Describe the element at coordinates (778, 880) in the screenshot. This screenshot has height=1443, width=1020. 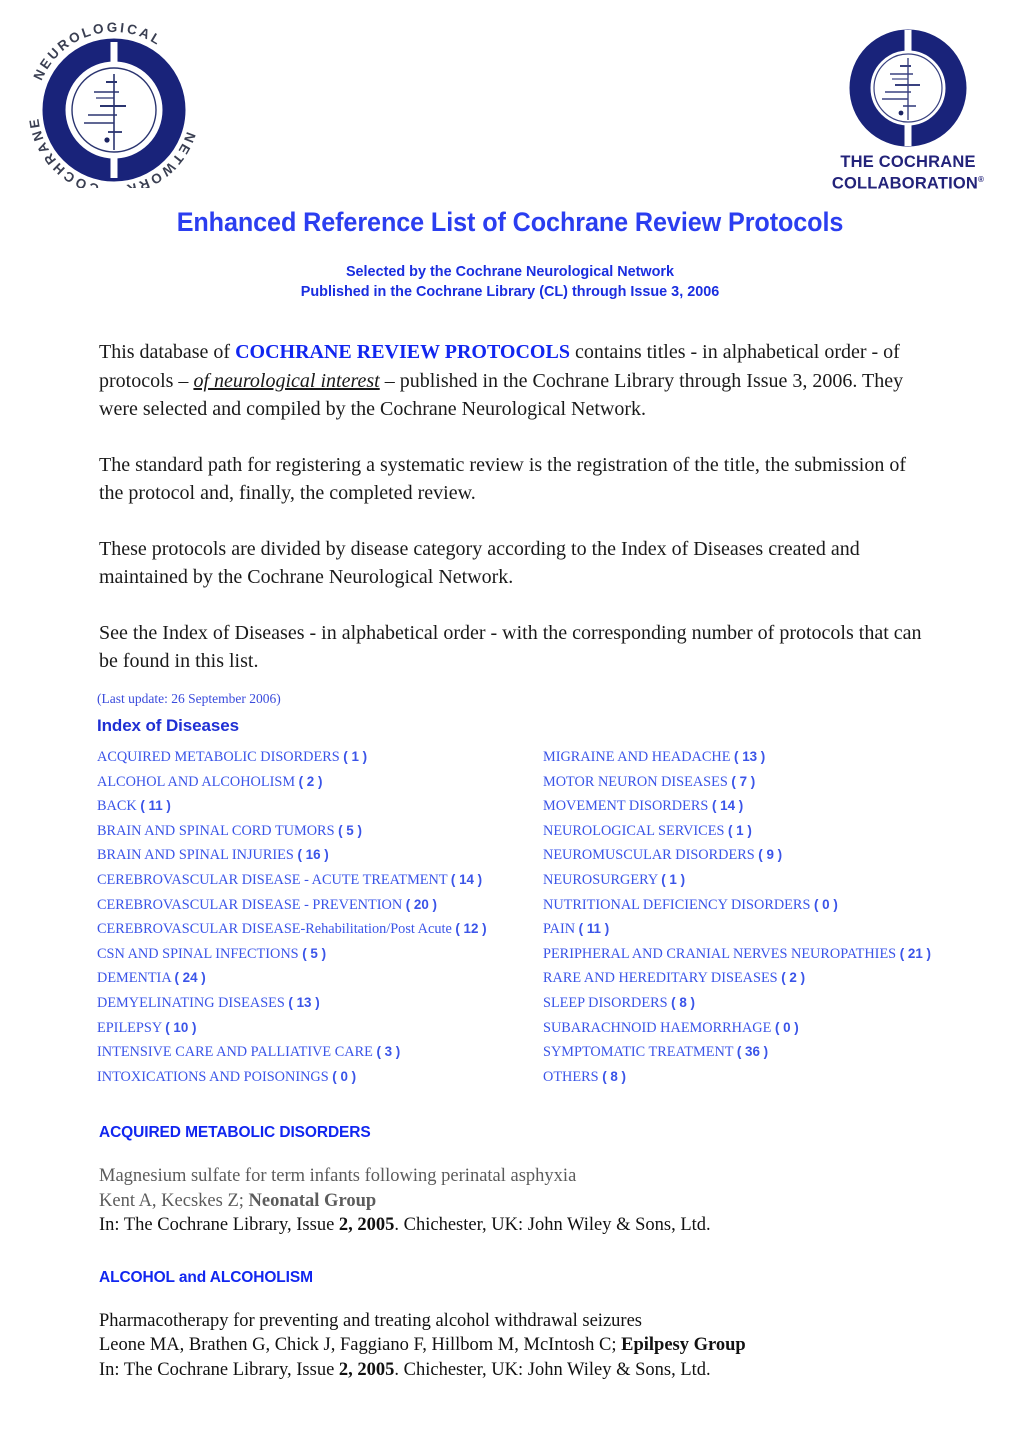
I see `index-item: NEUROSURGERY ( 1 )` at that location.